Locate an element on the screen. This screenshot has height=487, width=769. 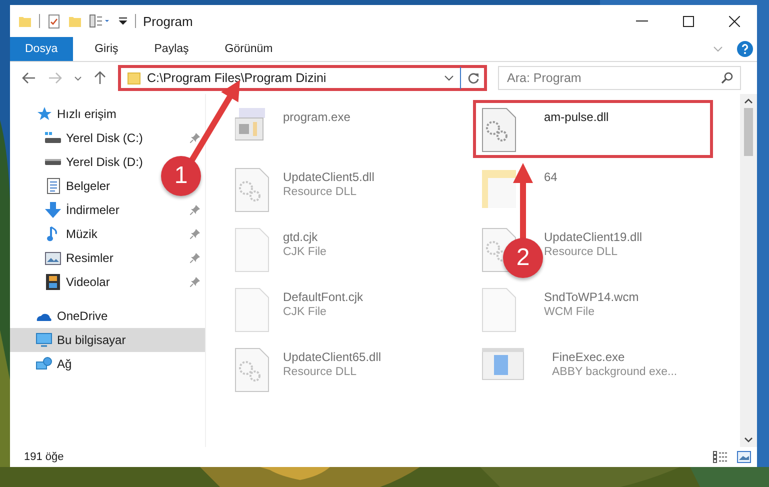
scrollbar-thumb is located at coordinates (748, 132).